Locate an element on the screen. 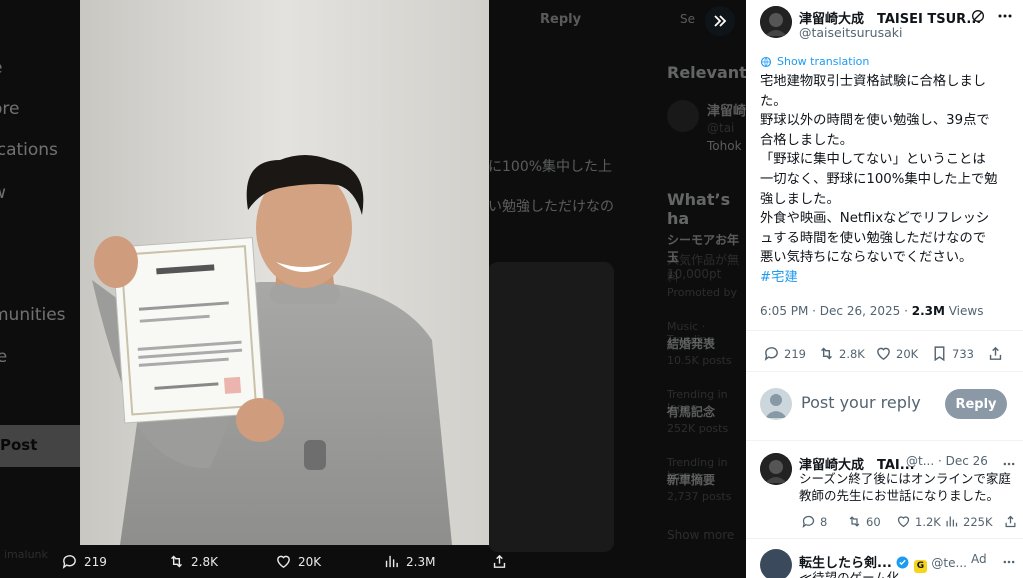  bg-trend3-posts: 252K posts is located at coordinates (698, 428).